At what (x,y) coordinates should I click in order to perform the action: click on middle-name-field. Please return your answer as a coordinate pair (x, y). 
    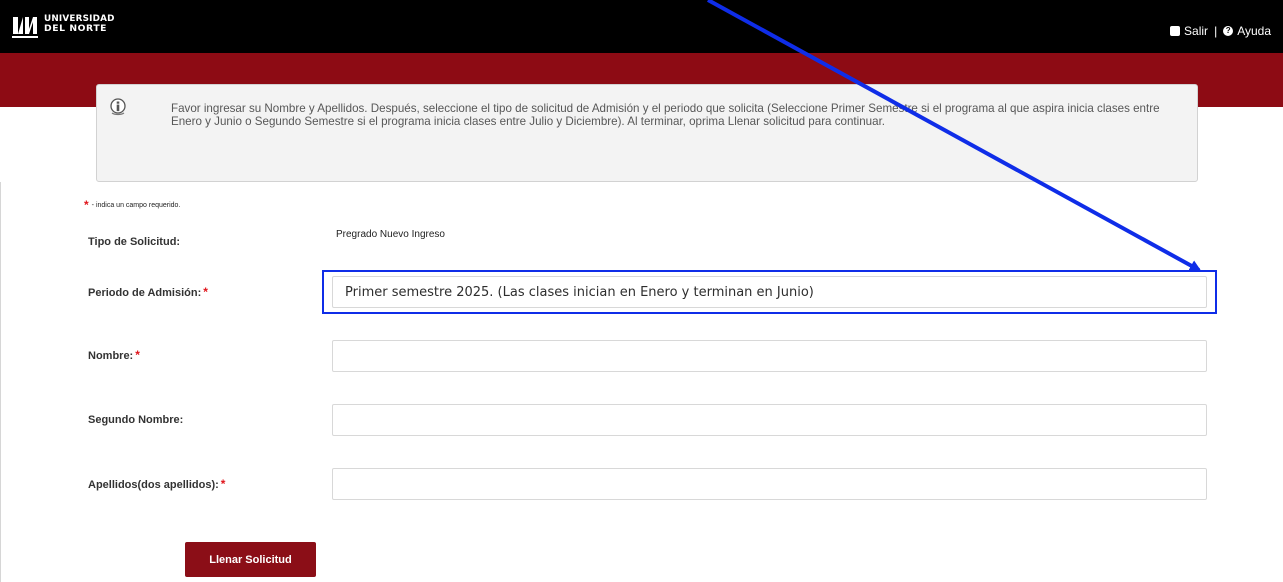
    Looking at the image, I should click on (769, 420).